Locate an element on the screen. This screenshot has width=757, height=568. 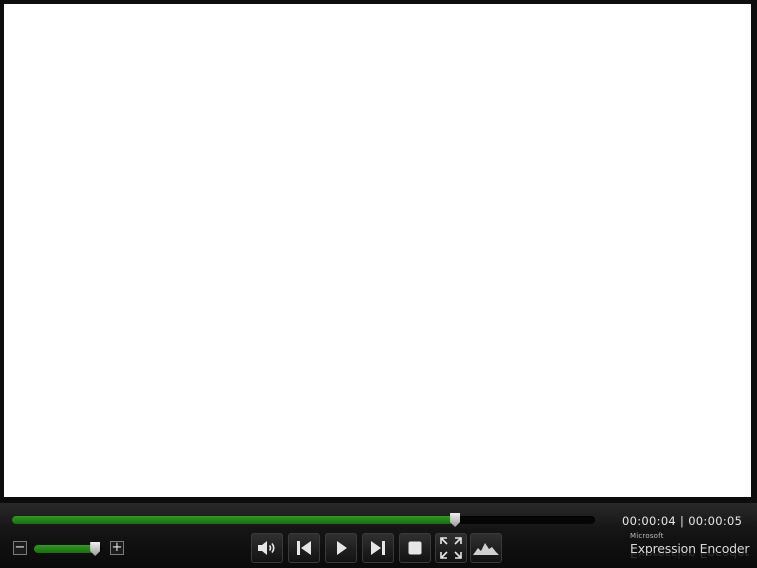
total-time: 00:00:05 is located at coordinates (715, 521).